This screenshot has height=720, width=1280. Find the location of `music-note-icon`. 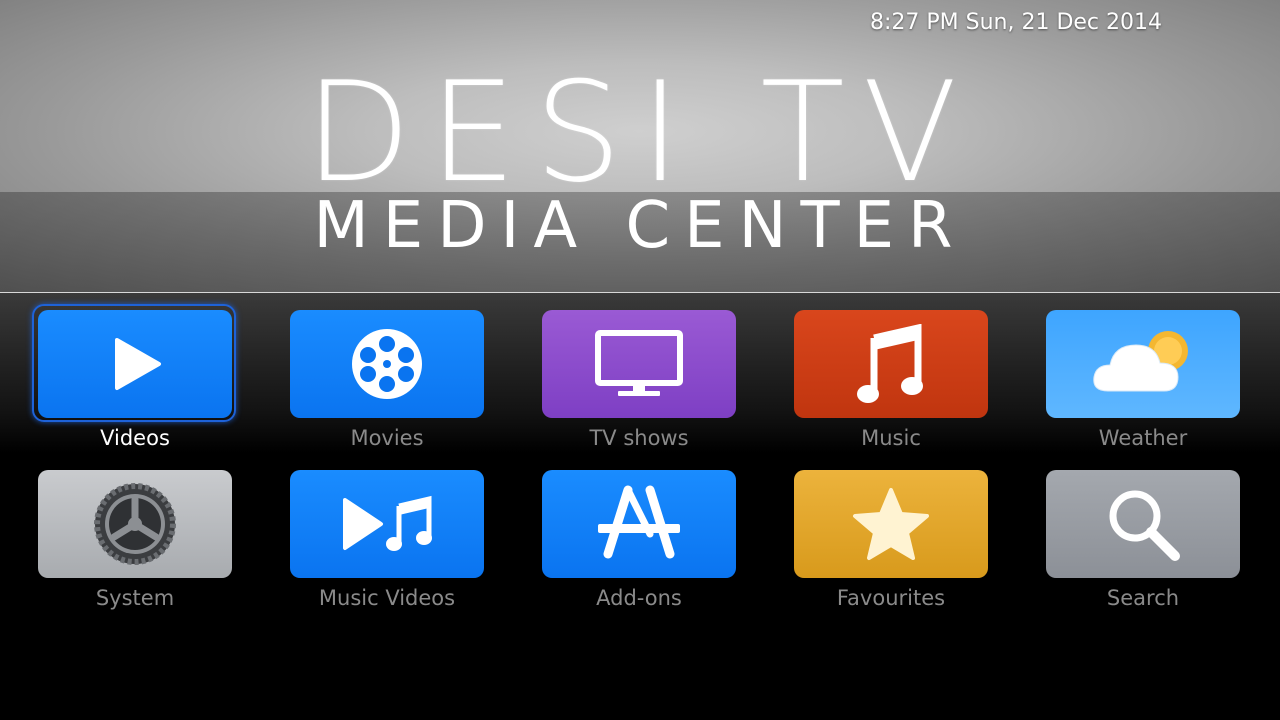

music-note-icon is located at coordinates (890, 363).